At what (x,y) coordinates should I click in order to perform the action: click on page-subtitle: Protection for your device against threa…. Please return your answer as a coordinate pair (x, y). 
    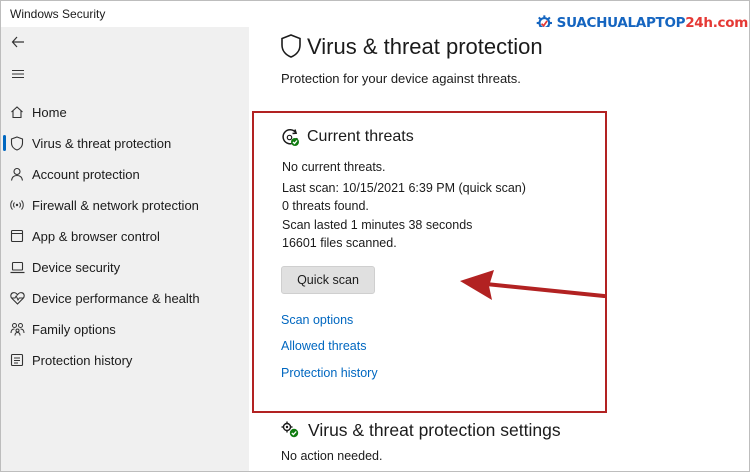
    Looking at the image, I should click on (401, 78).